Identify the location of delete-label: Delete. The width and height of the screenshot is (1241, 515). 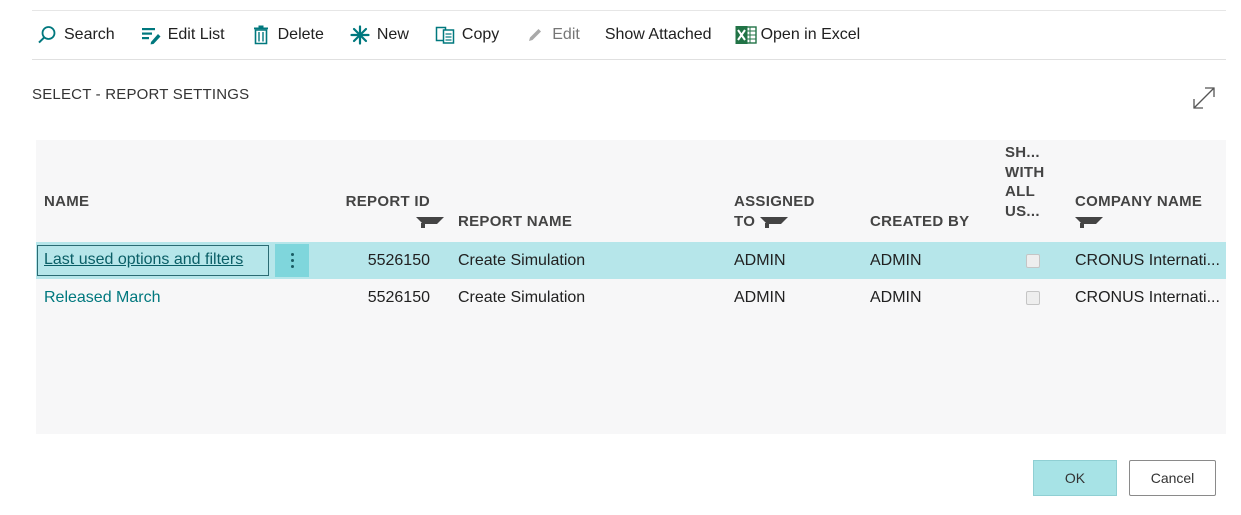
(300, 34).